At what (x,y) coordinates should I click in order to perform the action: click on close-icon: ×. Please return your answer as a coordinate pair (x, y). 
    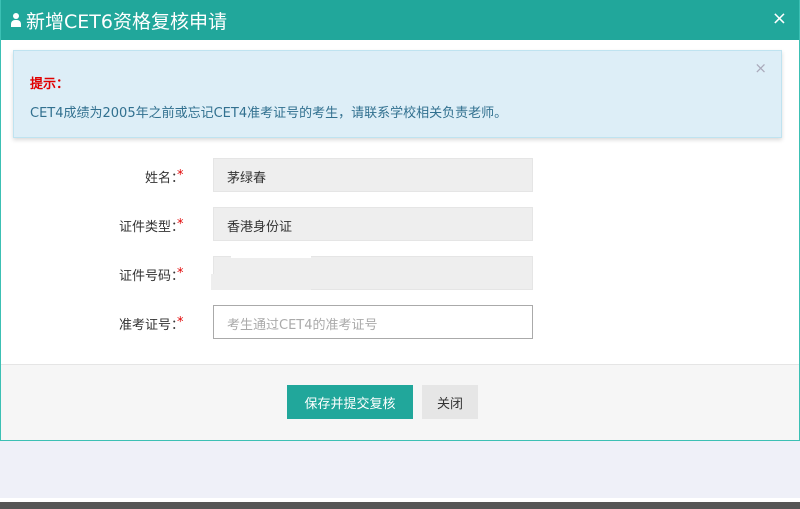
    Looking at the image, I should click on (779, 18).